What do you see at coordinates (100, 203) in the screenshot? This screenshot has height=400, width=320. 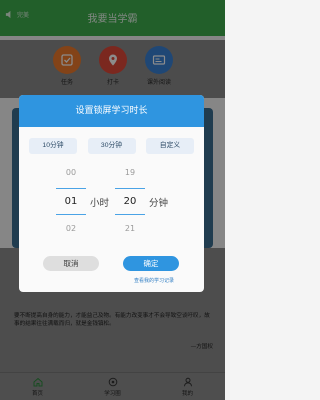 I see `hour-unit-label: 小时` at bounding box center [100, 203].